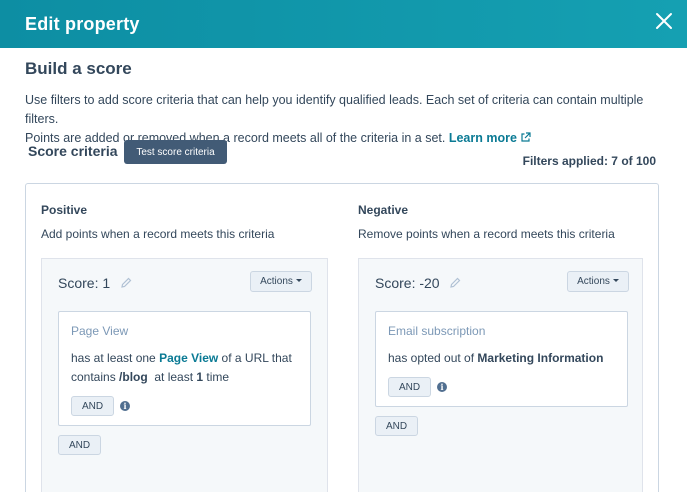  What do you see at coordinates (526, 137) in the screenshot?
I see `external-link-icon` at bounding box center [526, 137].